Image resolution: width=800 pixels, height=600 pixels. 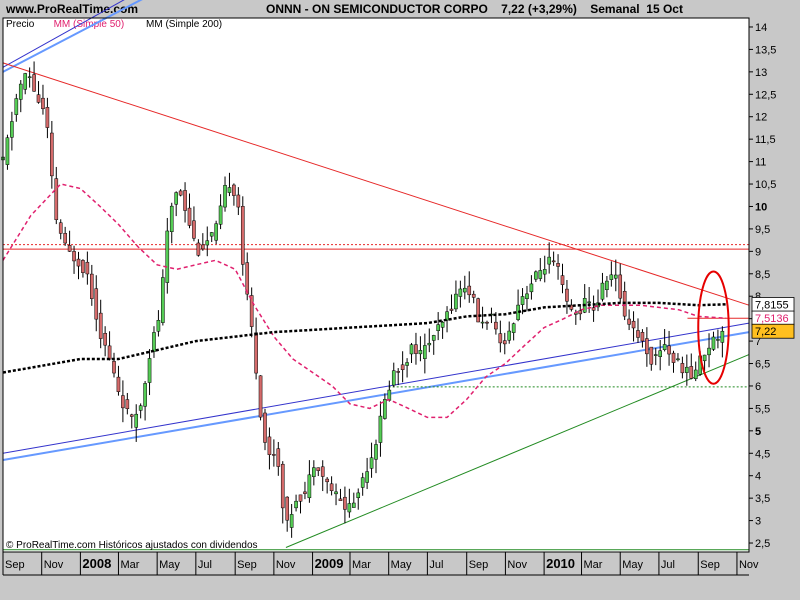 I want to click on x-tick-label: 2009, so click(x=329, y=563).